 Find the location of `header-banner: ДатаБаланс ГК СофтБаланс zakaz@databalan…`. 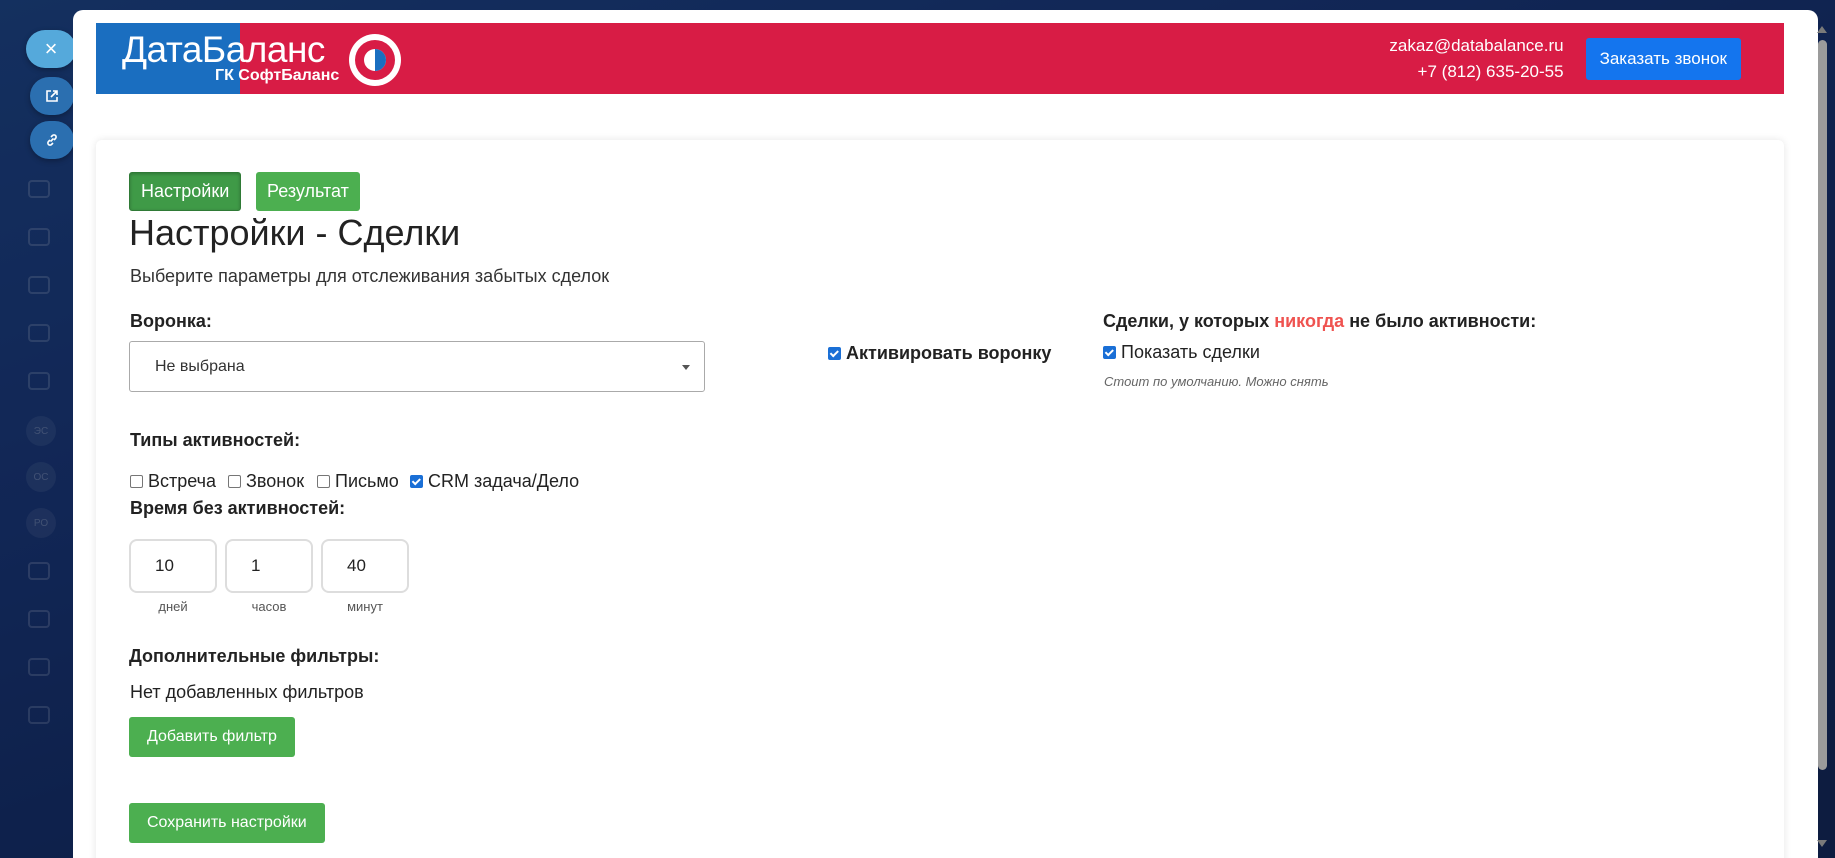

header-banner: ДатаБаланс ГК СофтБаланс zakaz@databalan… is located at coordinates (940, 58).